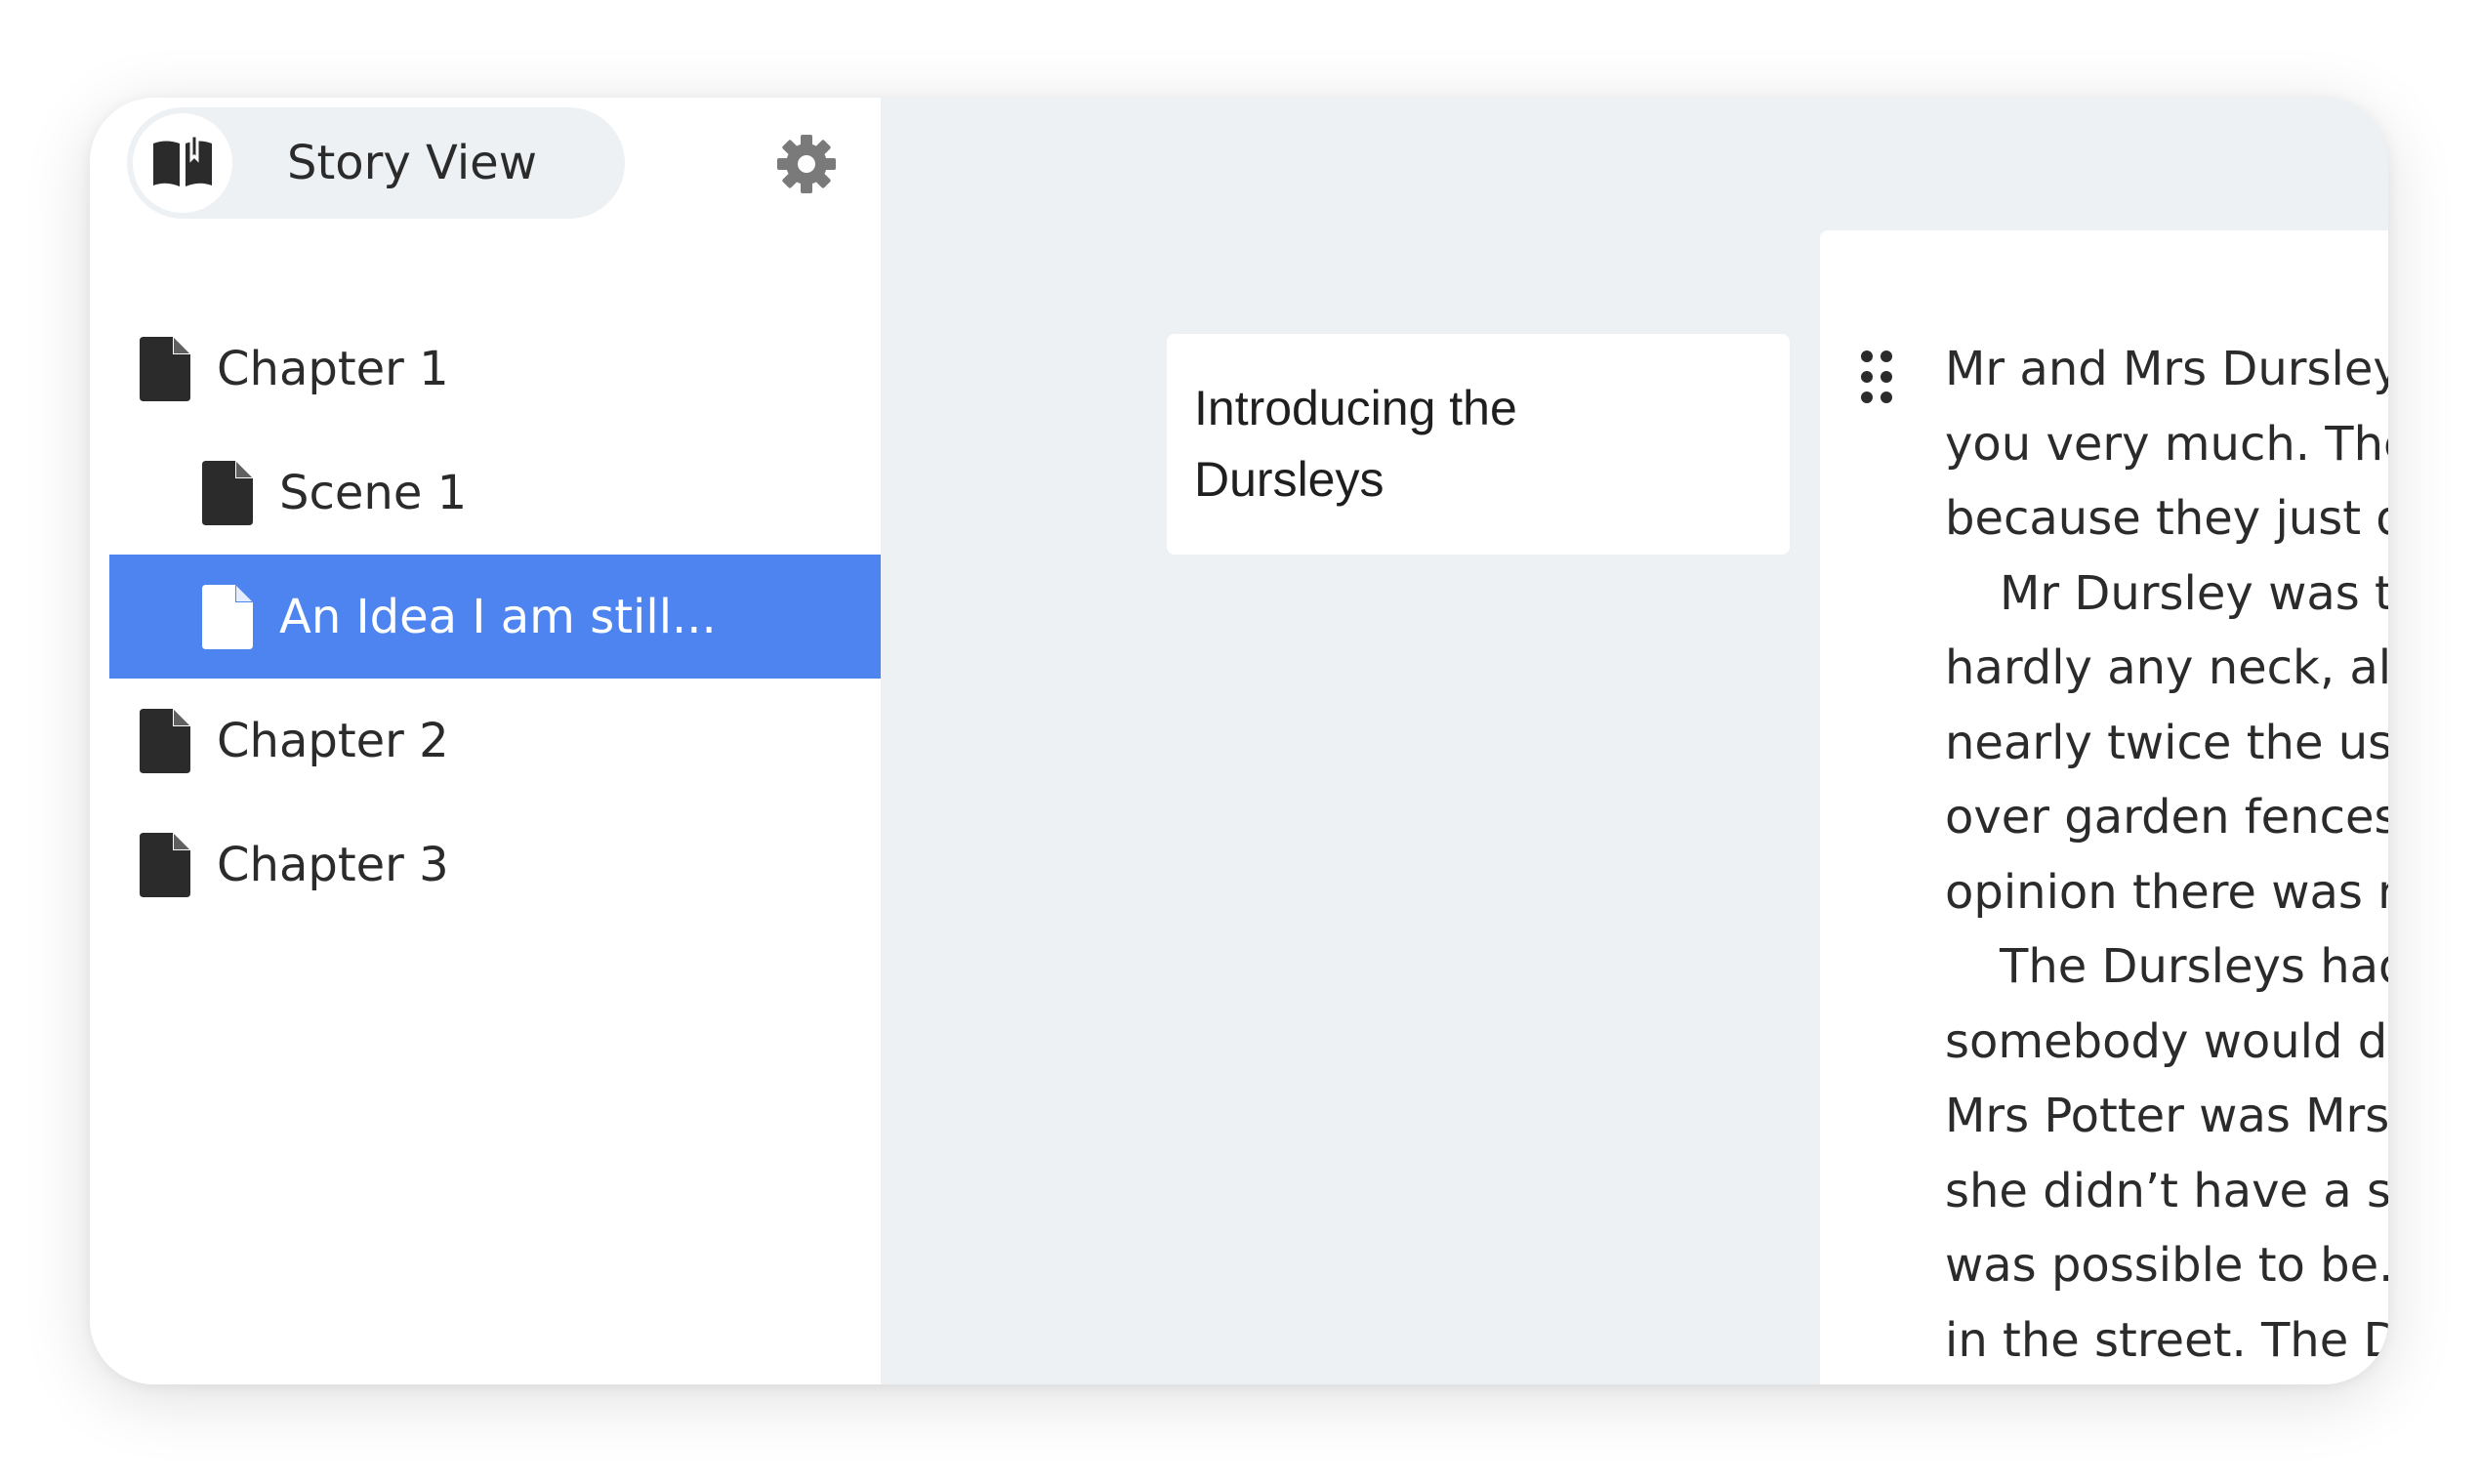 This screenshot has height=1484, width=2480. Describe the element at coordinates (2166, 1340) in the screenshot. I see `text-line: in the street. The Du` at that location.